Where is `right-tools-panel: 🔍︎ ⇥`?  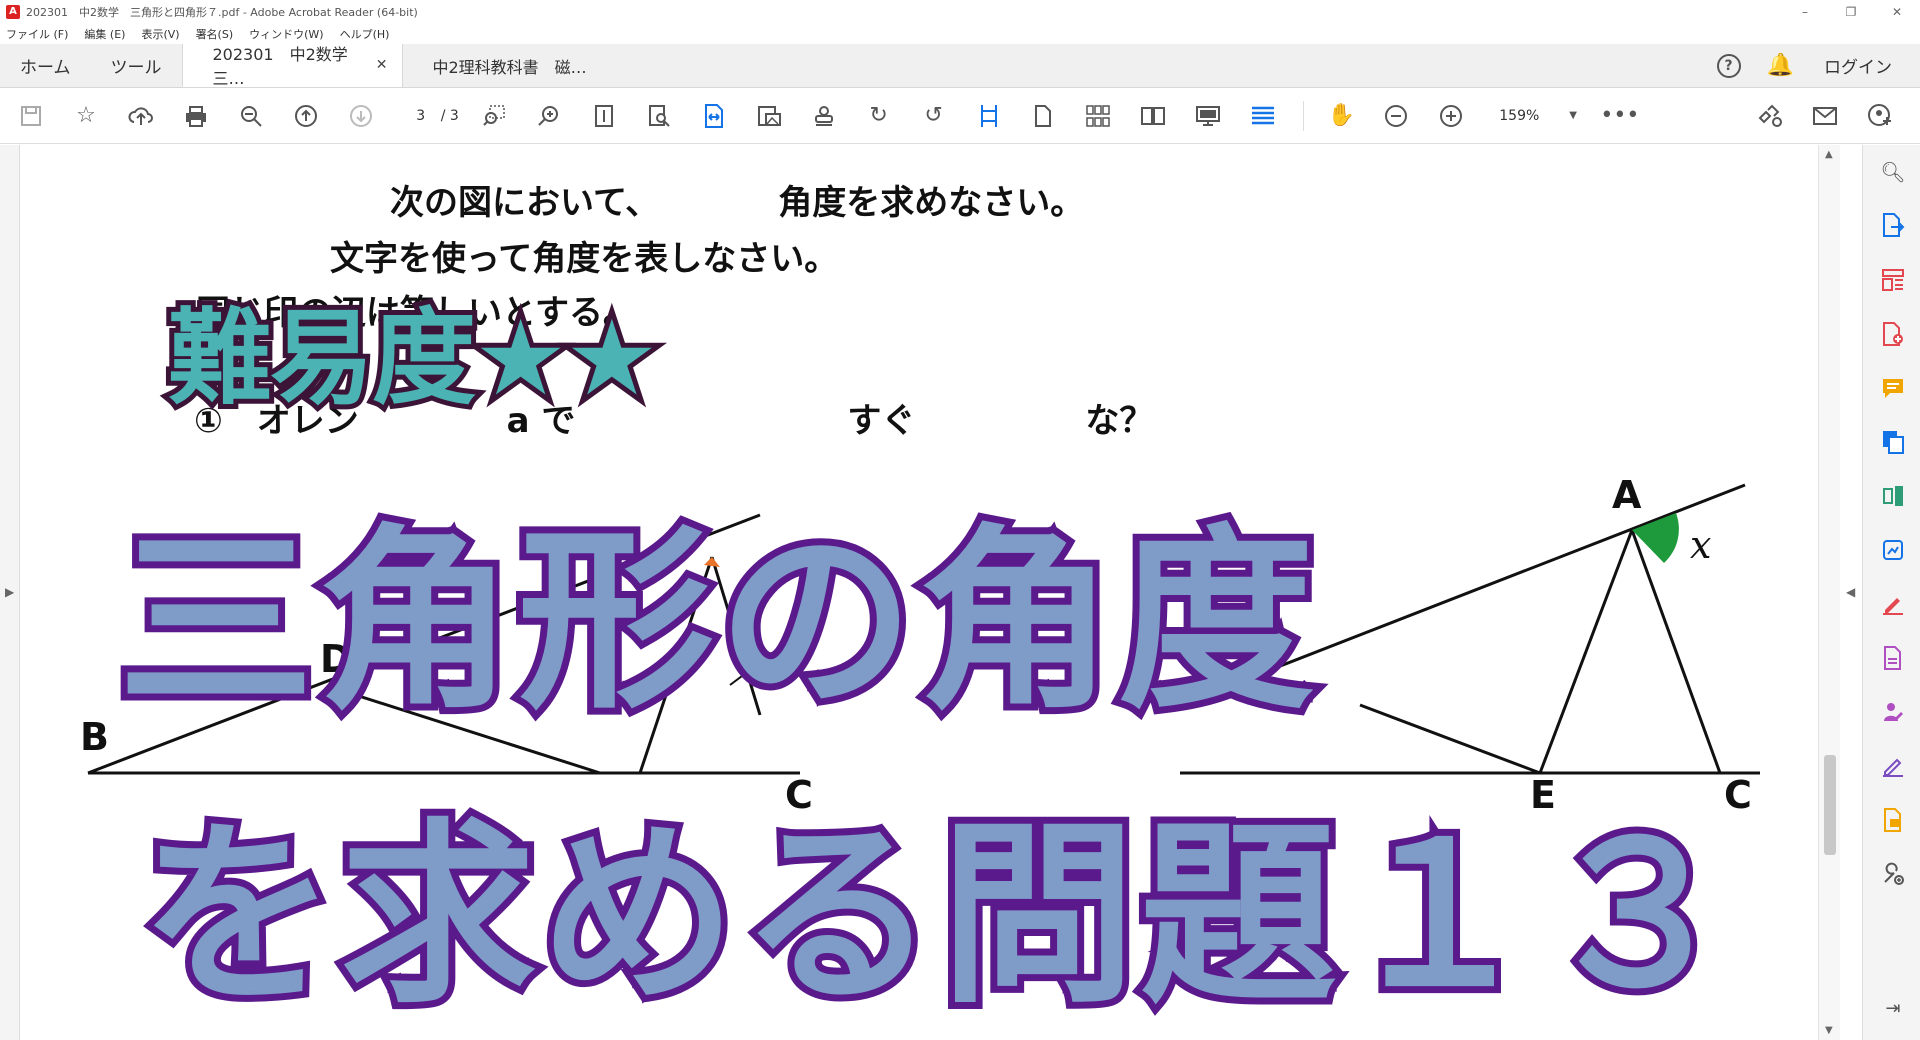 right-tools-panel: 🔍︎ ⇥ is located at coordinates (1891, 592).